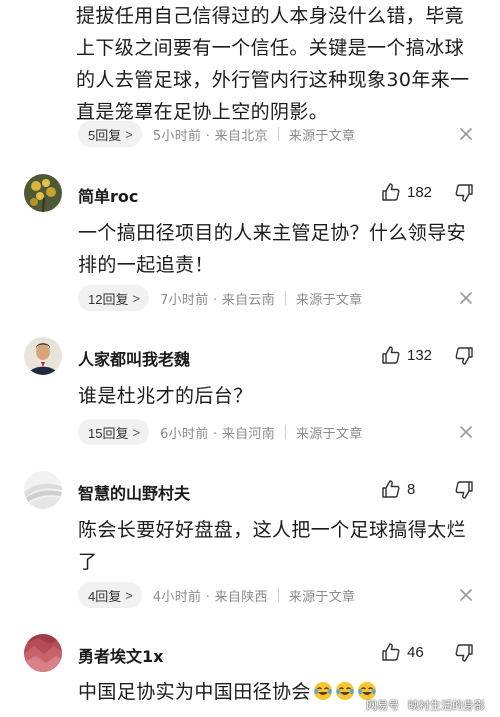 The image size is (500, 717). What do you see at coordinates (120, 655) in the screenshot?
I see `username: 勇者埃文1x` at bounding box center [120, 655].